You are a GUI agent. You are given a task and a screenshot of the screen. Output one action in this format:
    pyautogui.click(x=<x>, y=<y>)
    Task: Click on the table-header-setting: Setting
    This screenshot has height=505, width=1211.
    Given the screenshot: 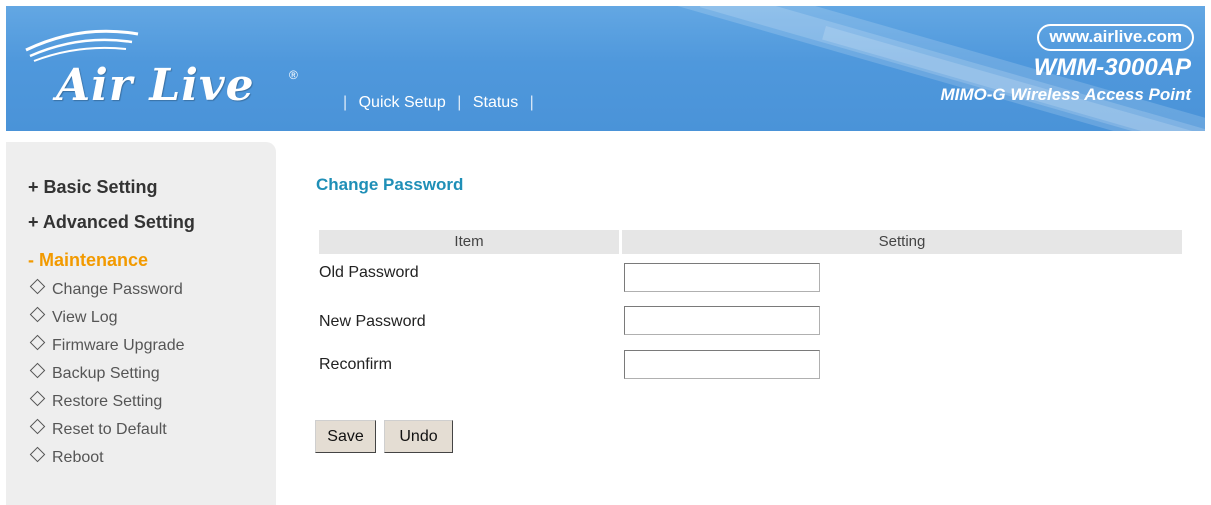 What is the action you would take?
    pyautogui.click(x=902, y=242)
    